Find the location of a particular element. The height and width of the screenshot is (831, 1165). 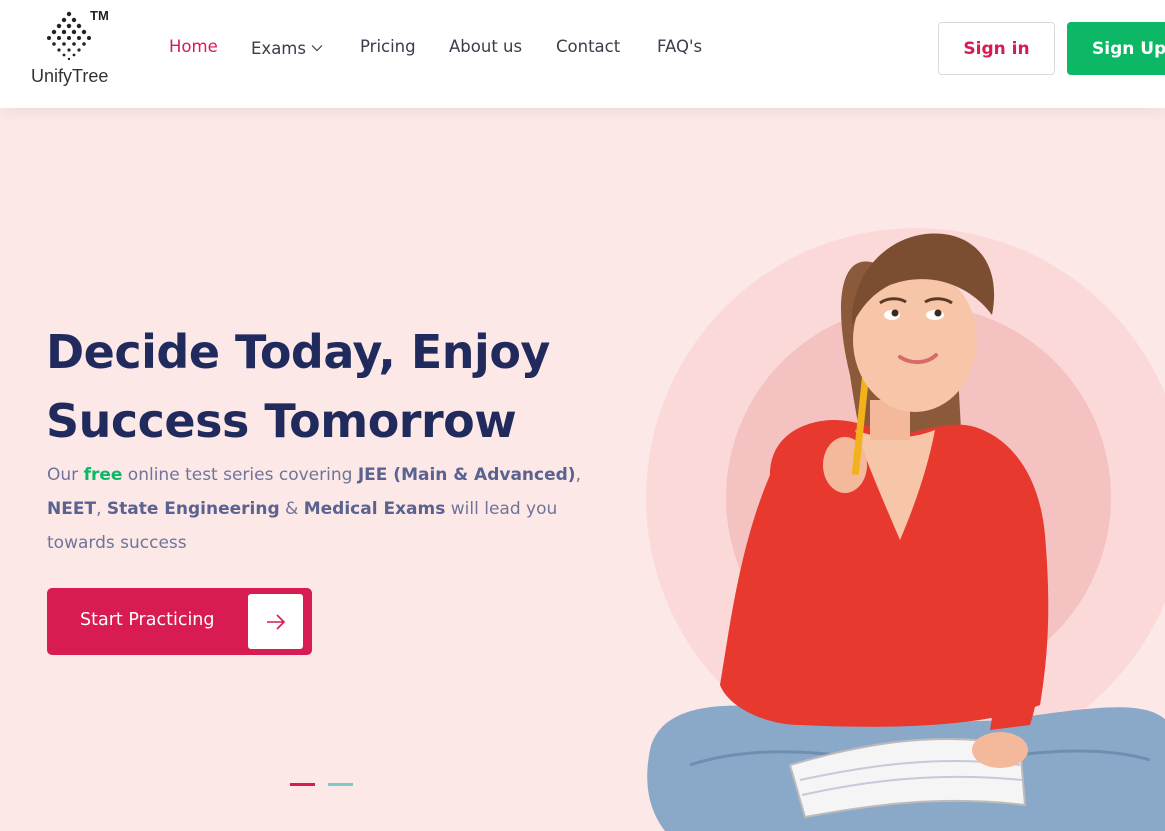

nav-item-pricing: Pricing is located at coordinates (388, 46).